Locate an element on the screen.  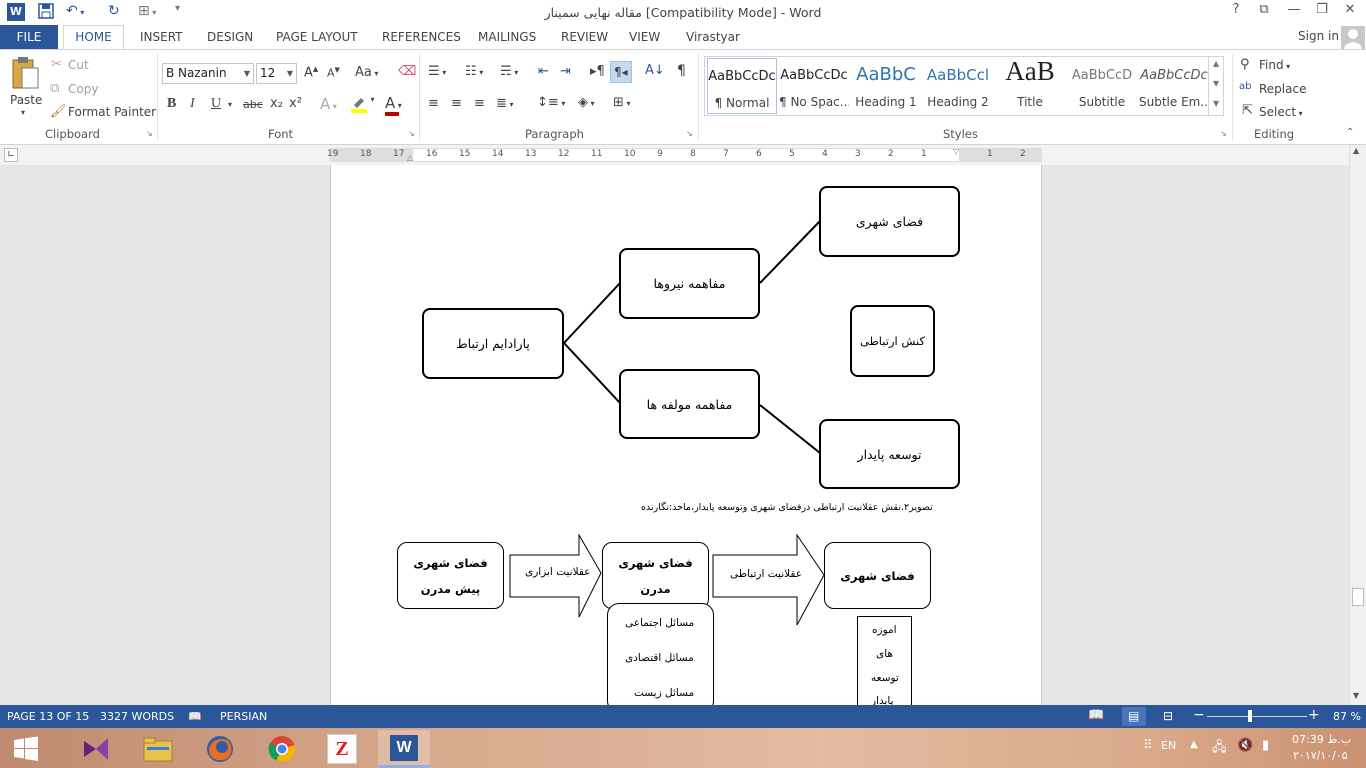
tab-review: REVIEW is located at coordinates (584, 37).